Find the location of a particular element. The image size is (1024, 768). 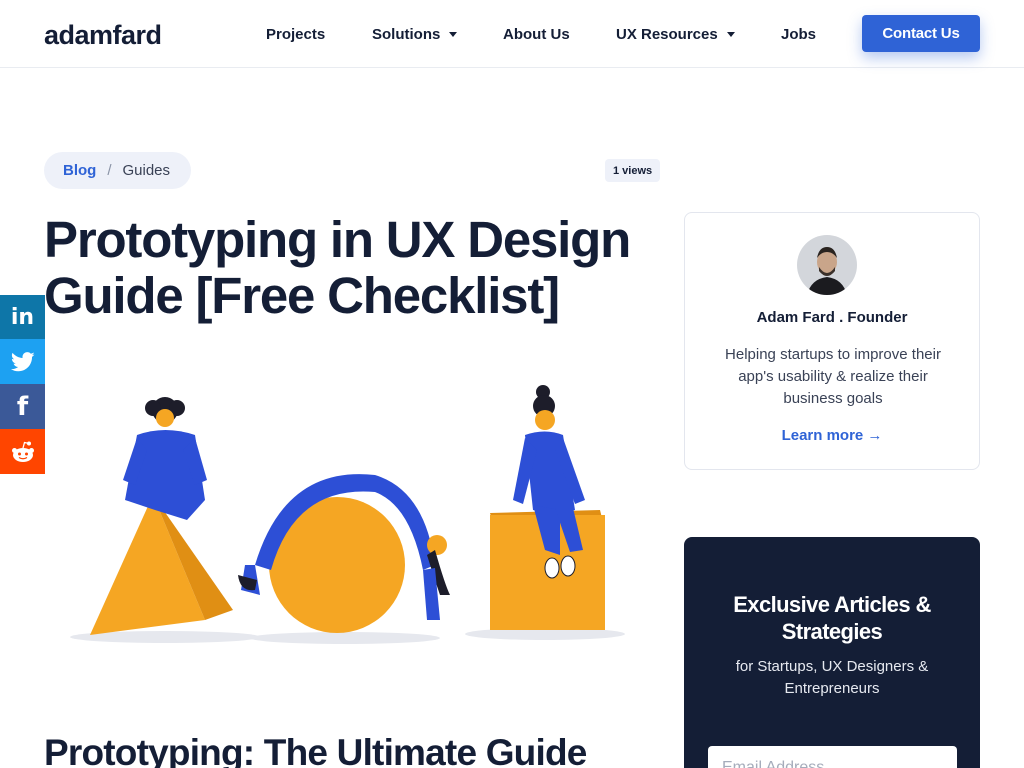

figure-kneeling is located at coordinates (165, 458).